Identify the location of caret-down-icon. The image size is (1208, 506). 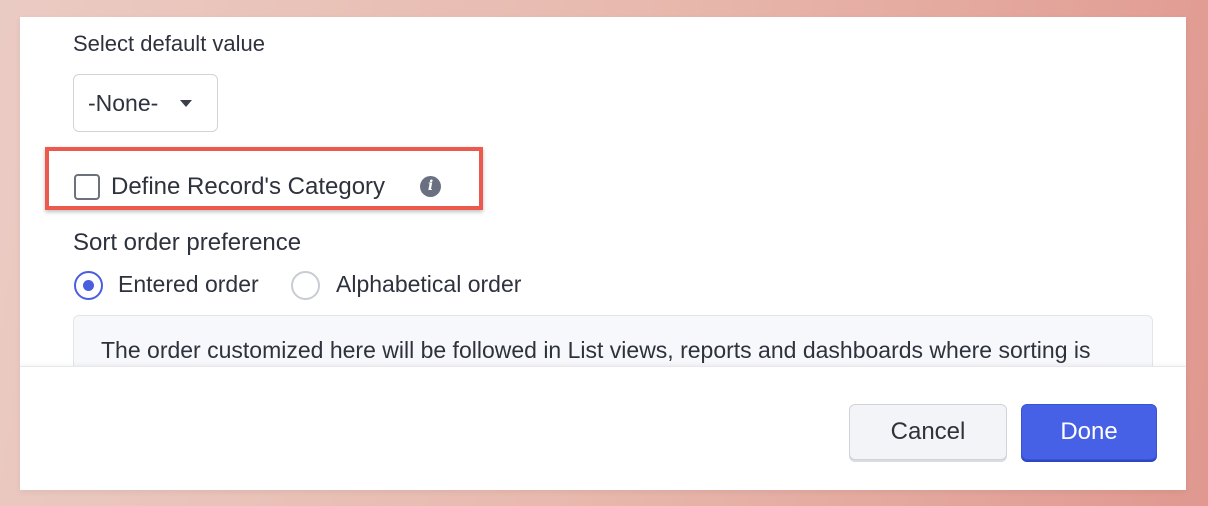
(186, 103).